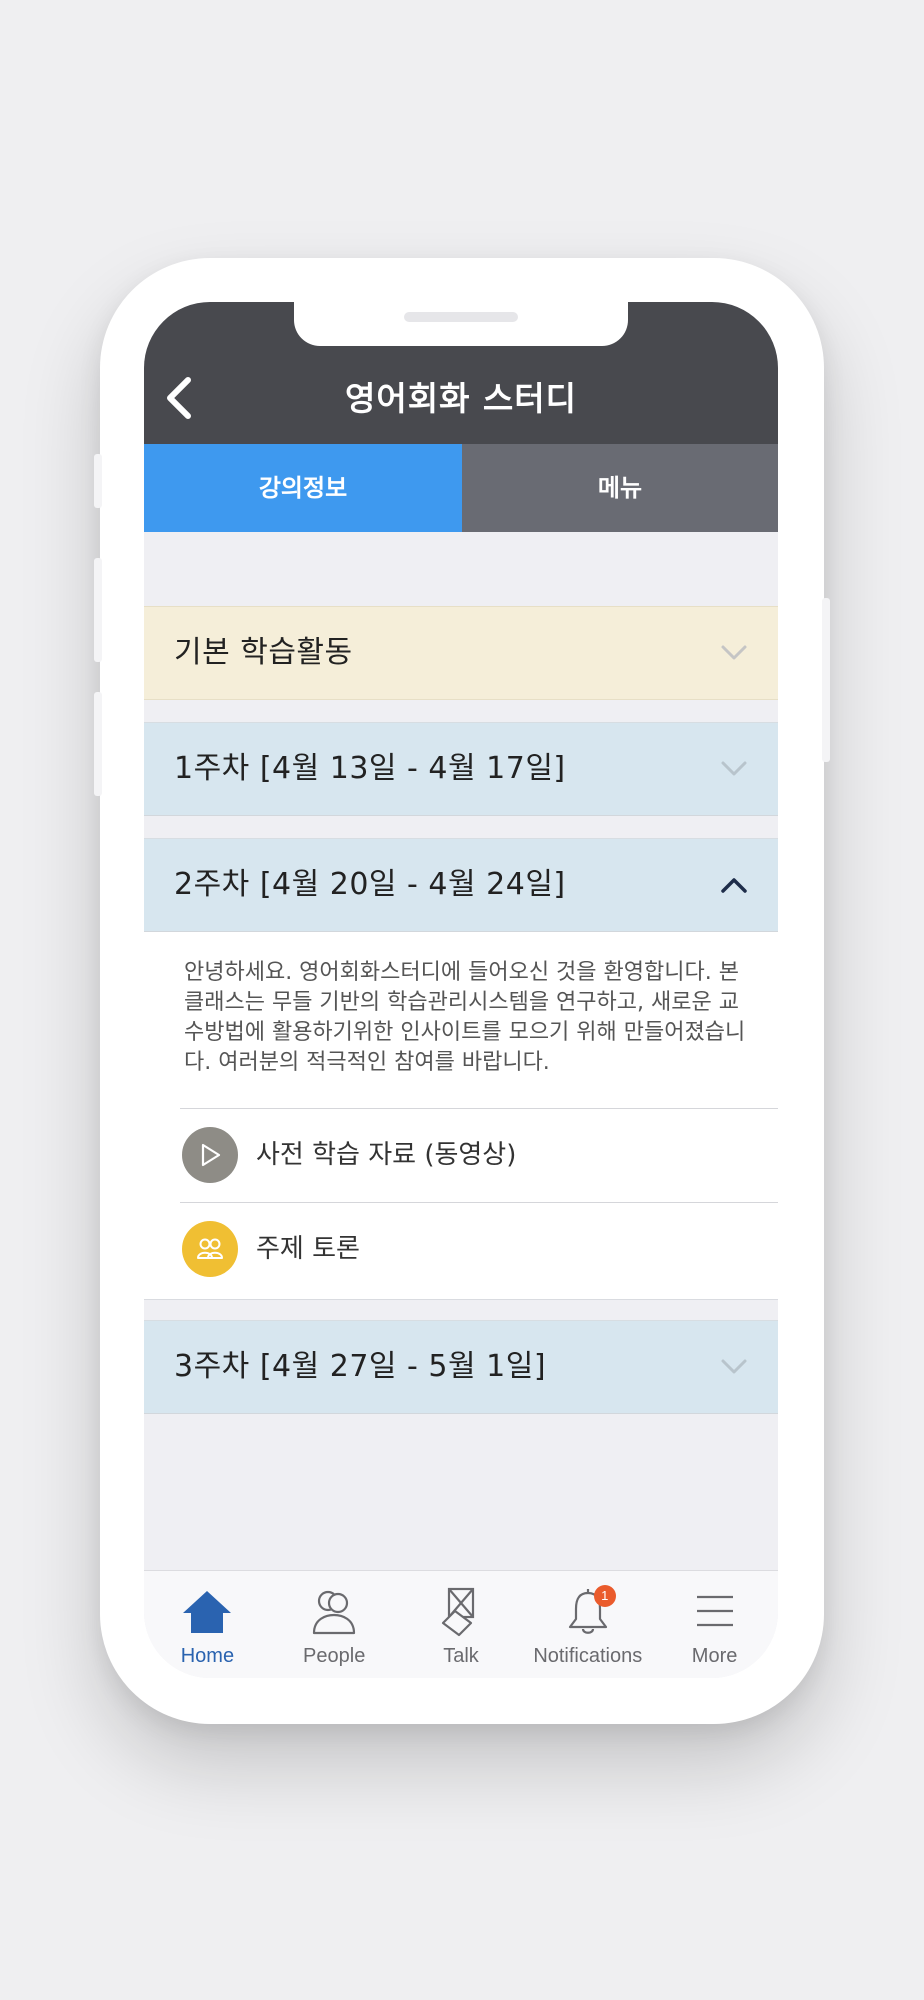 Image resolution: width=924 pixels, height=2000 pixels. I want to click on bottom-navigation: Home People Talk 1 Notifications More, so click(461, 1624).